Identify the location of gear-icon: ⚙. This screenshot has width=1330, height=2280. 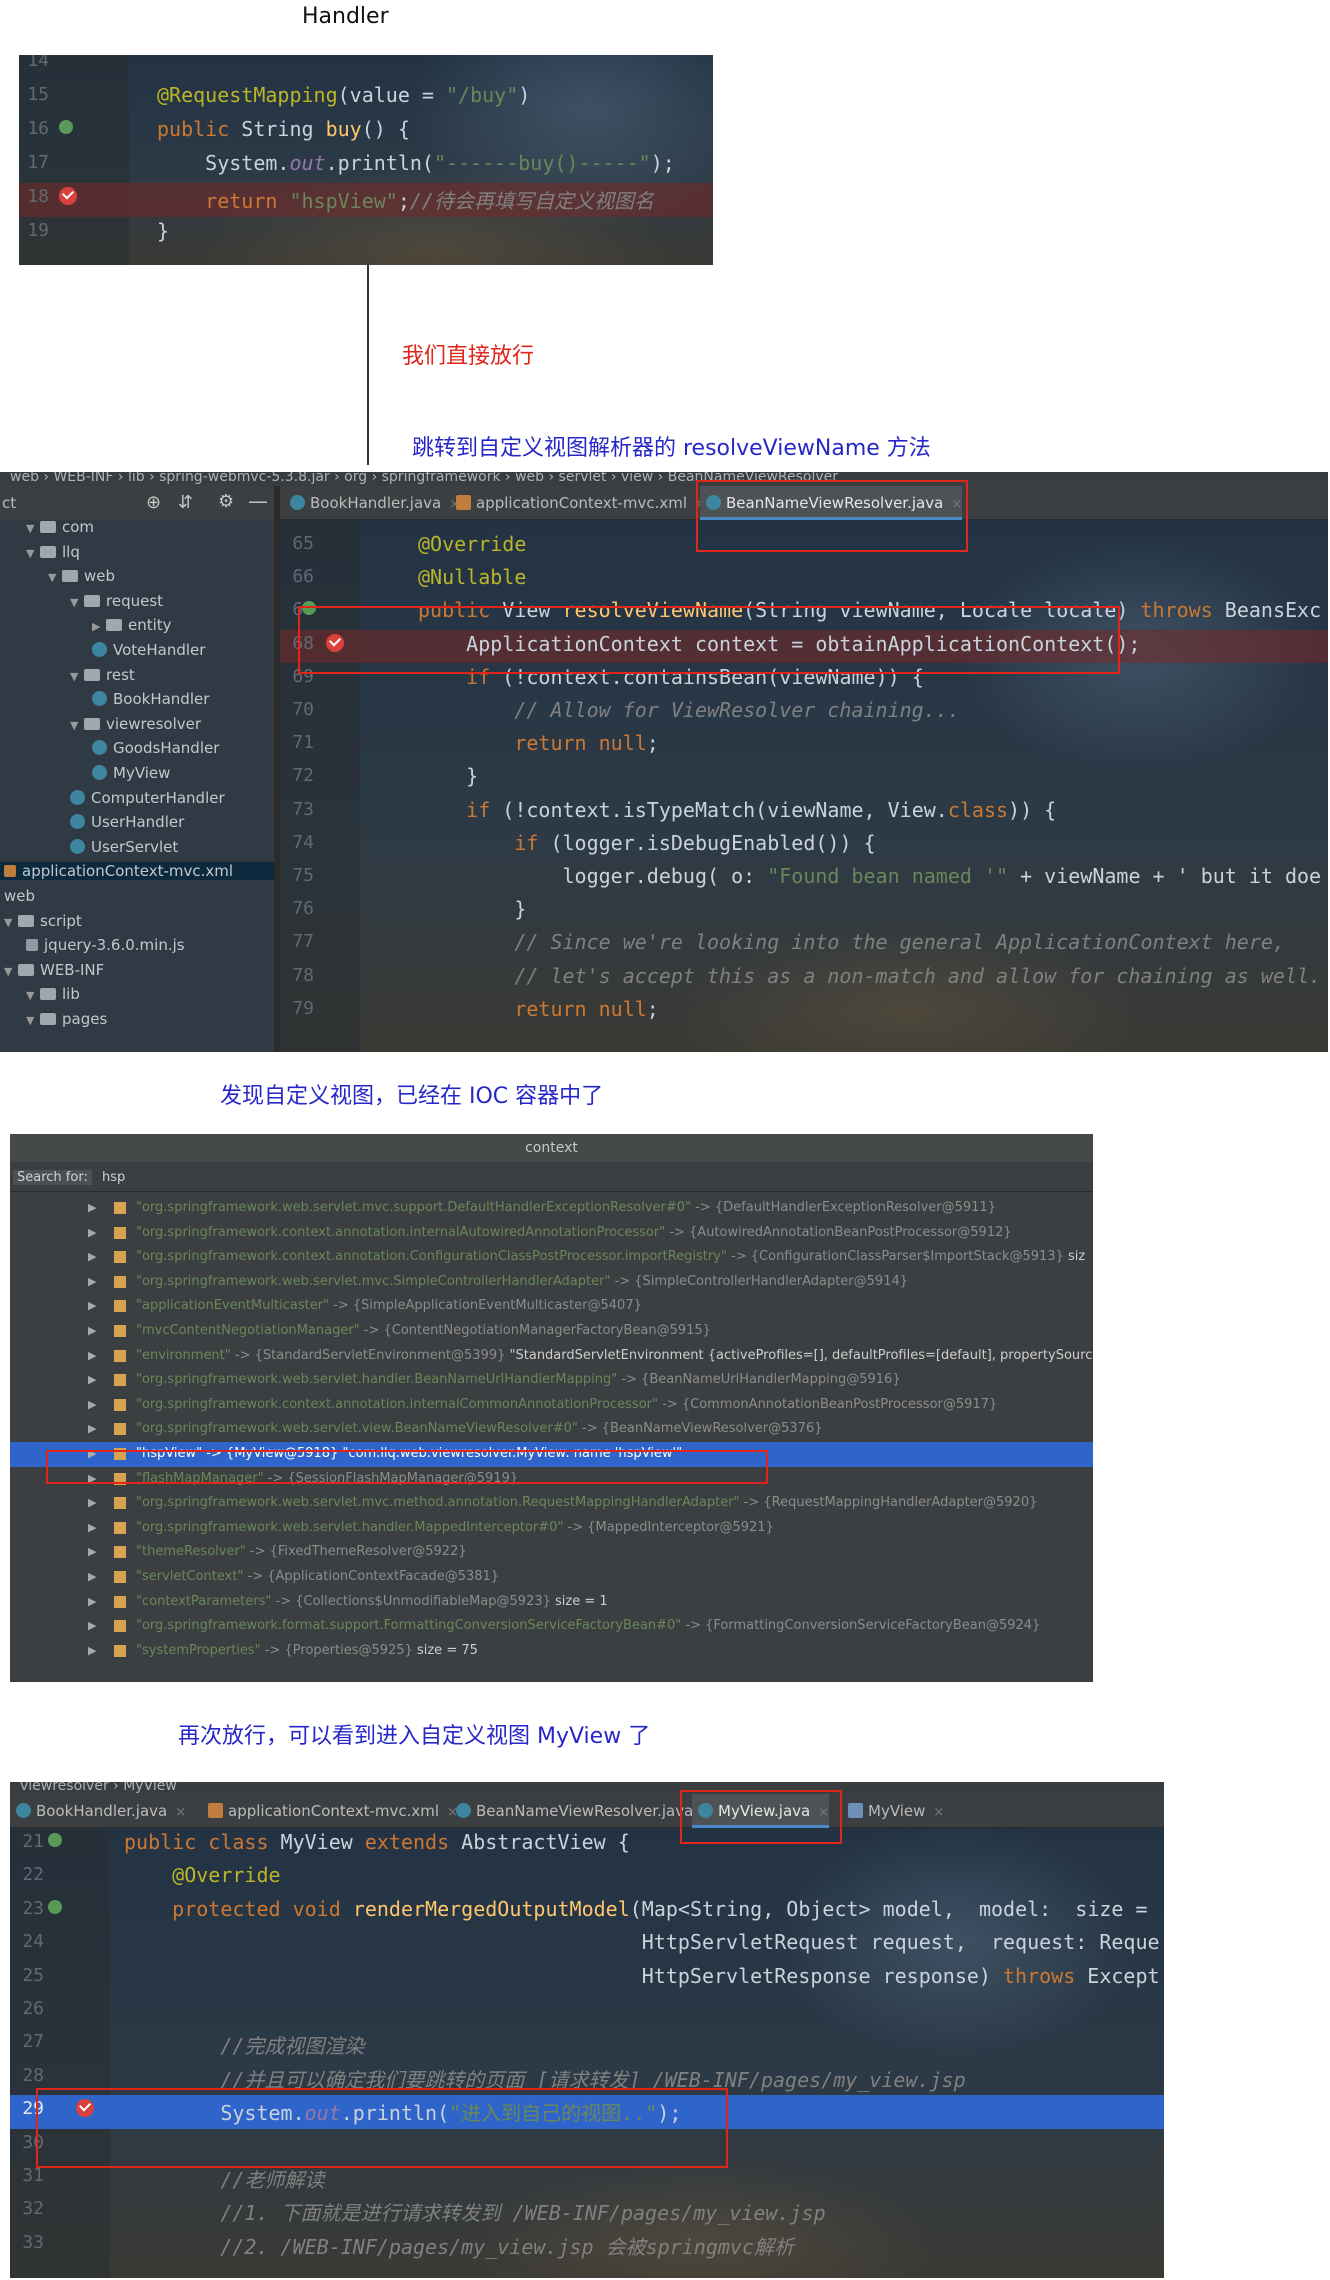
(226, 501).